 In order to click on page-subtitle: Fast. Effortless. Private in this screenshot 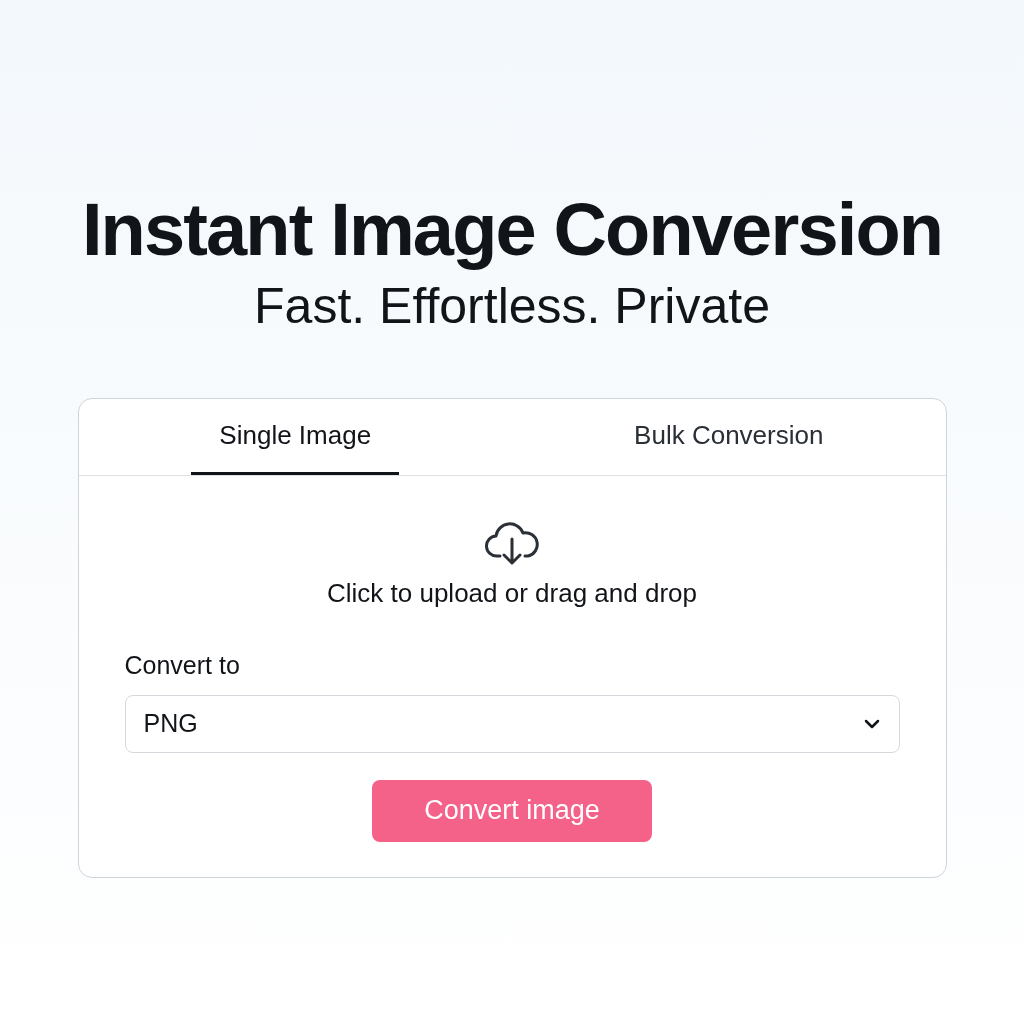, I will do `click(512, 306)`.